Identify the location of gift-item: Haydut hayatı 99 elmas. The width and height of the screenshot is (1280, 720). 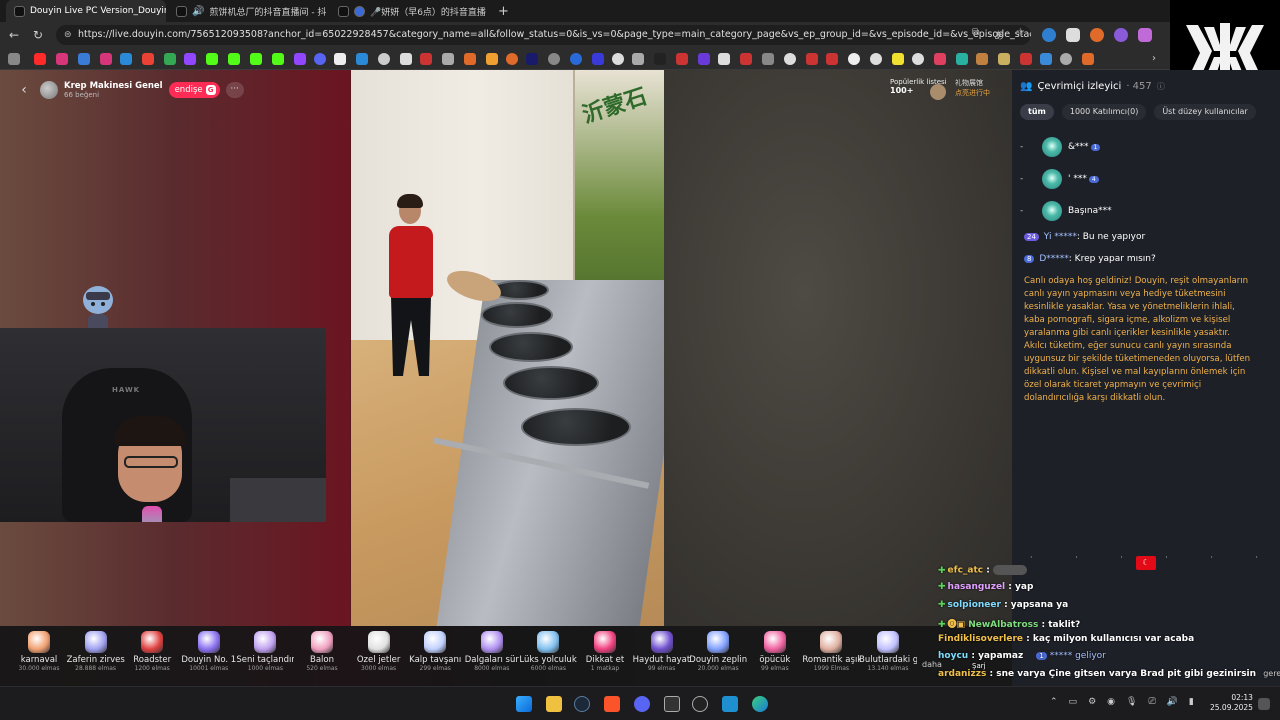
(662, 655).